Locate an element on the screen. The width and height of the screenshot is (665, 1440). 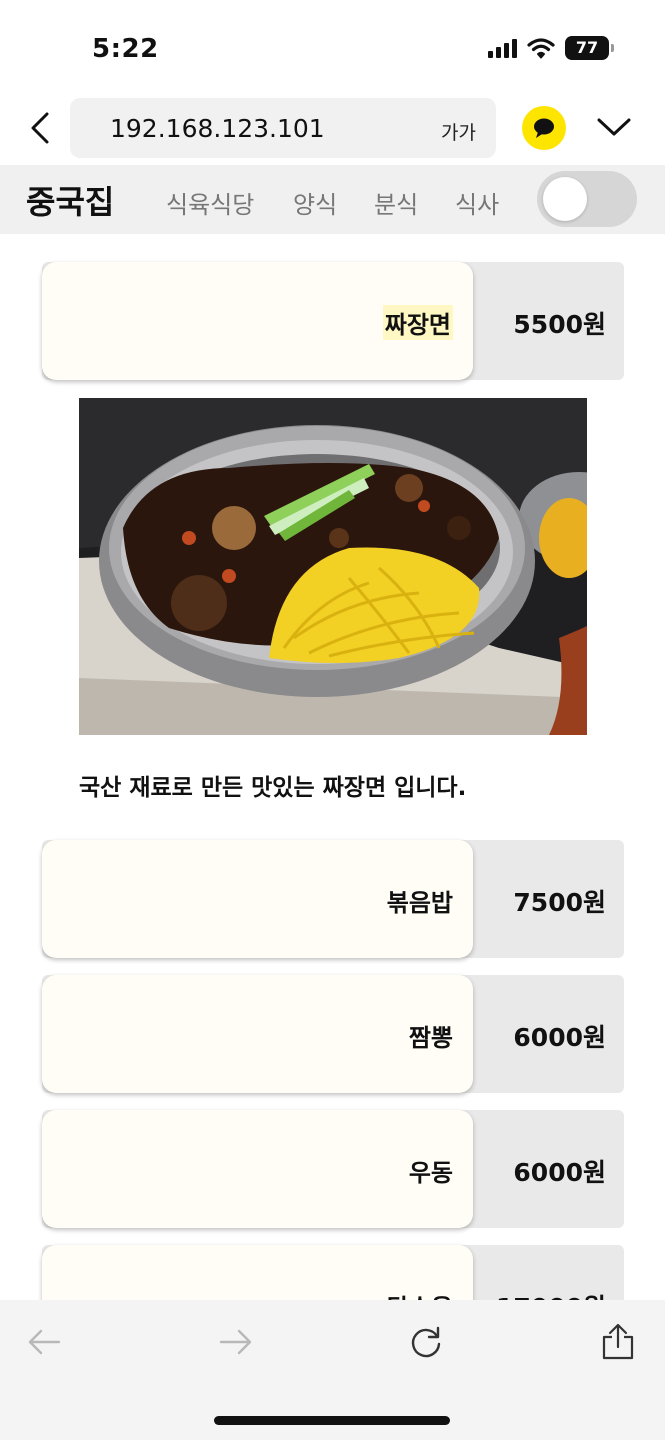
url-text: 192.168.123.101 is located at coordinates (217, 128).